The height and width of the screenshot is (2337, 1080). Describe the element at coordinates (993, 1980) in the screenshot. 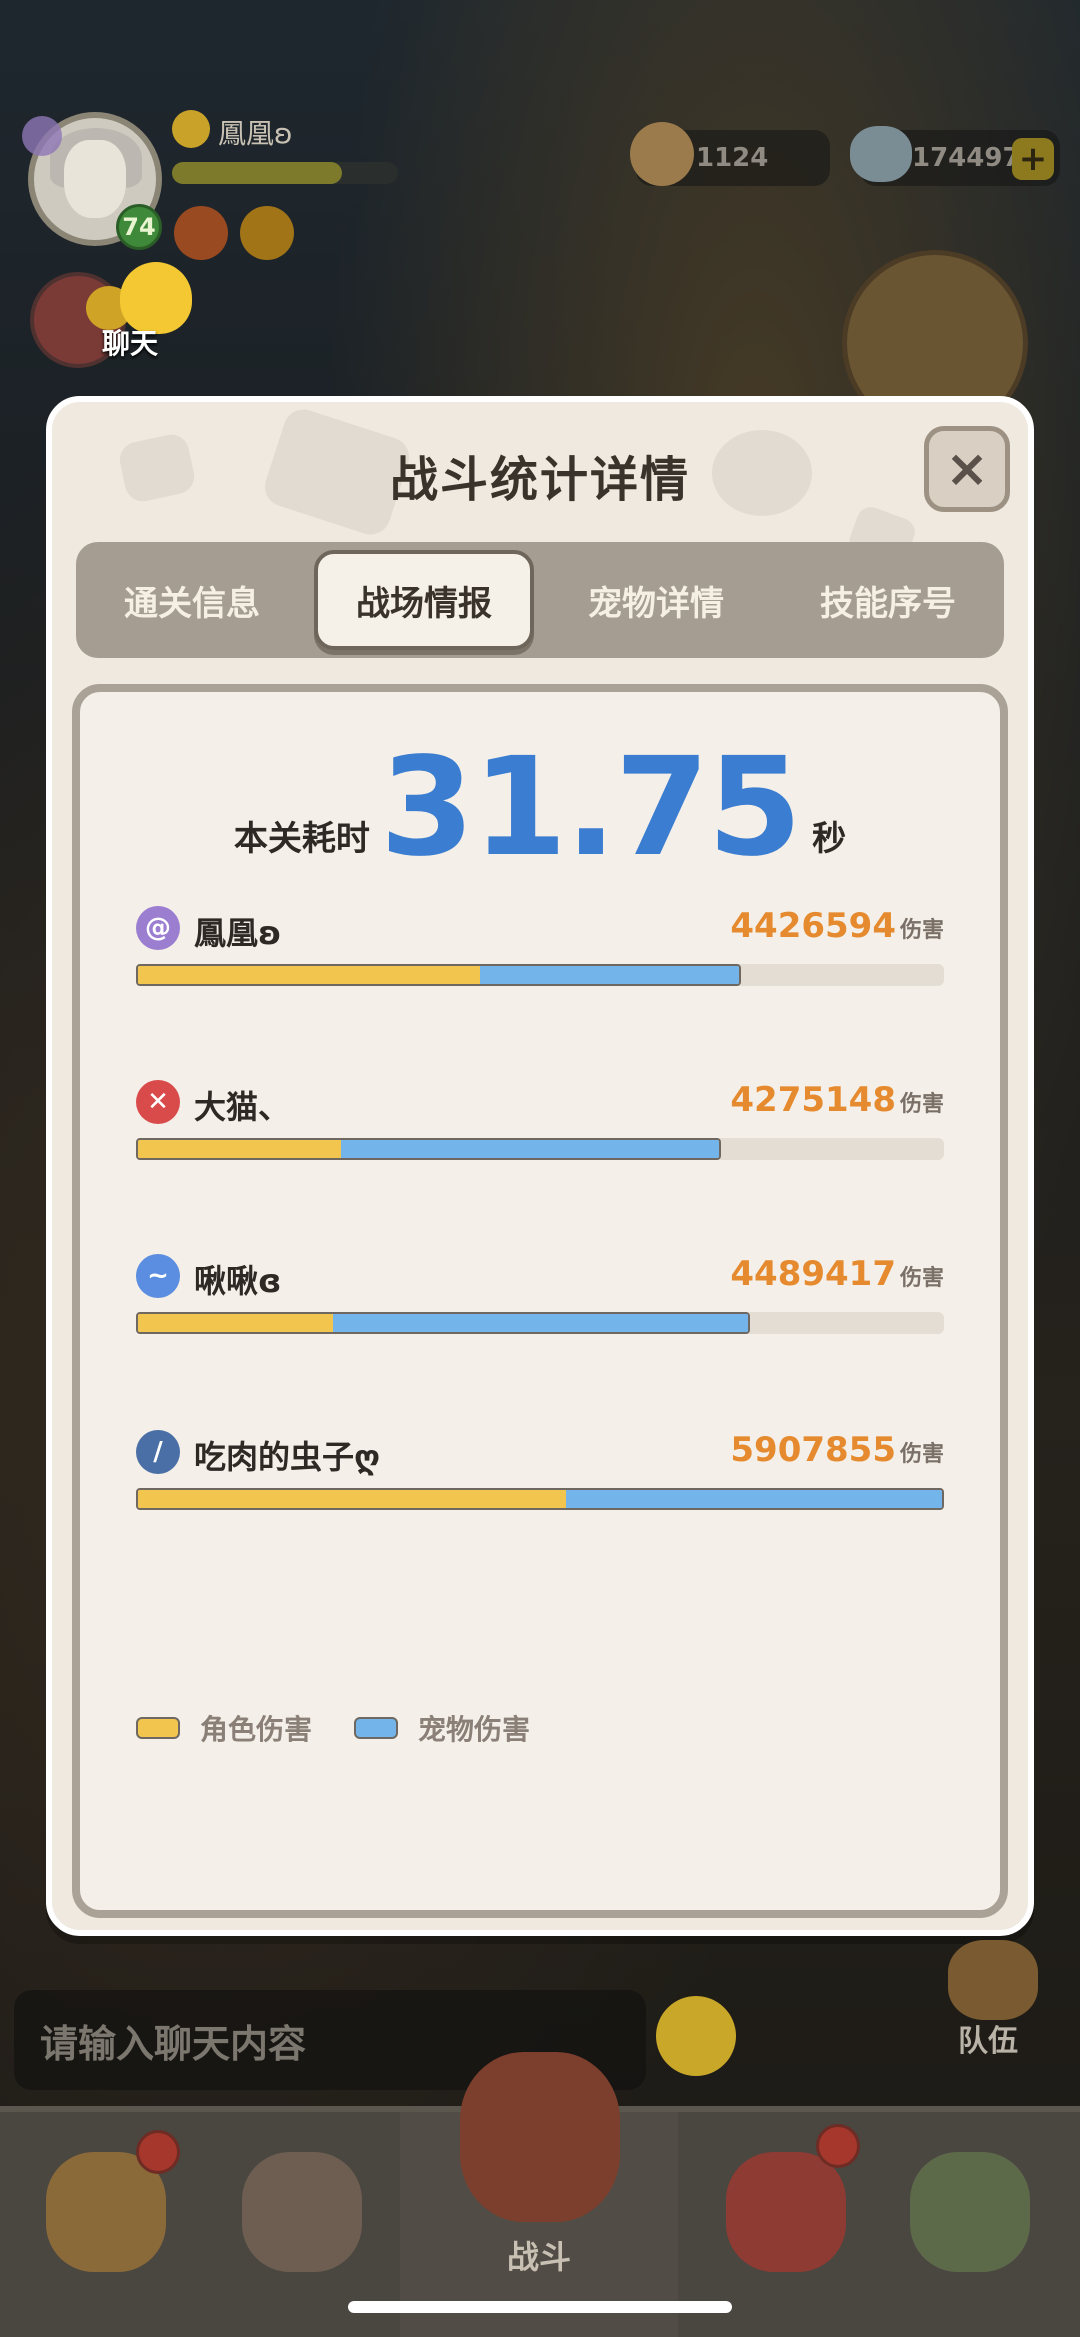

I see `team-icon` at that location.